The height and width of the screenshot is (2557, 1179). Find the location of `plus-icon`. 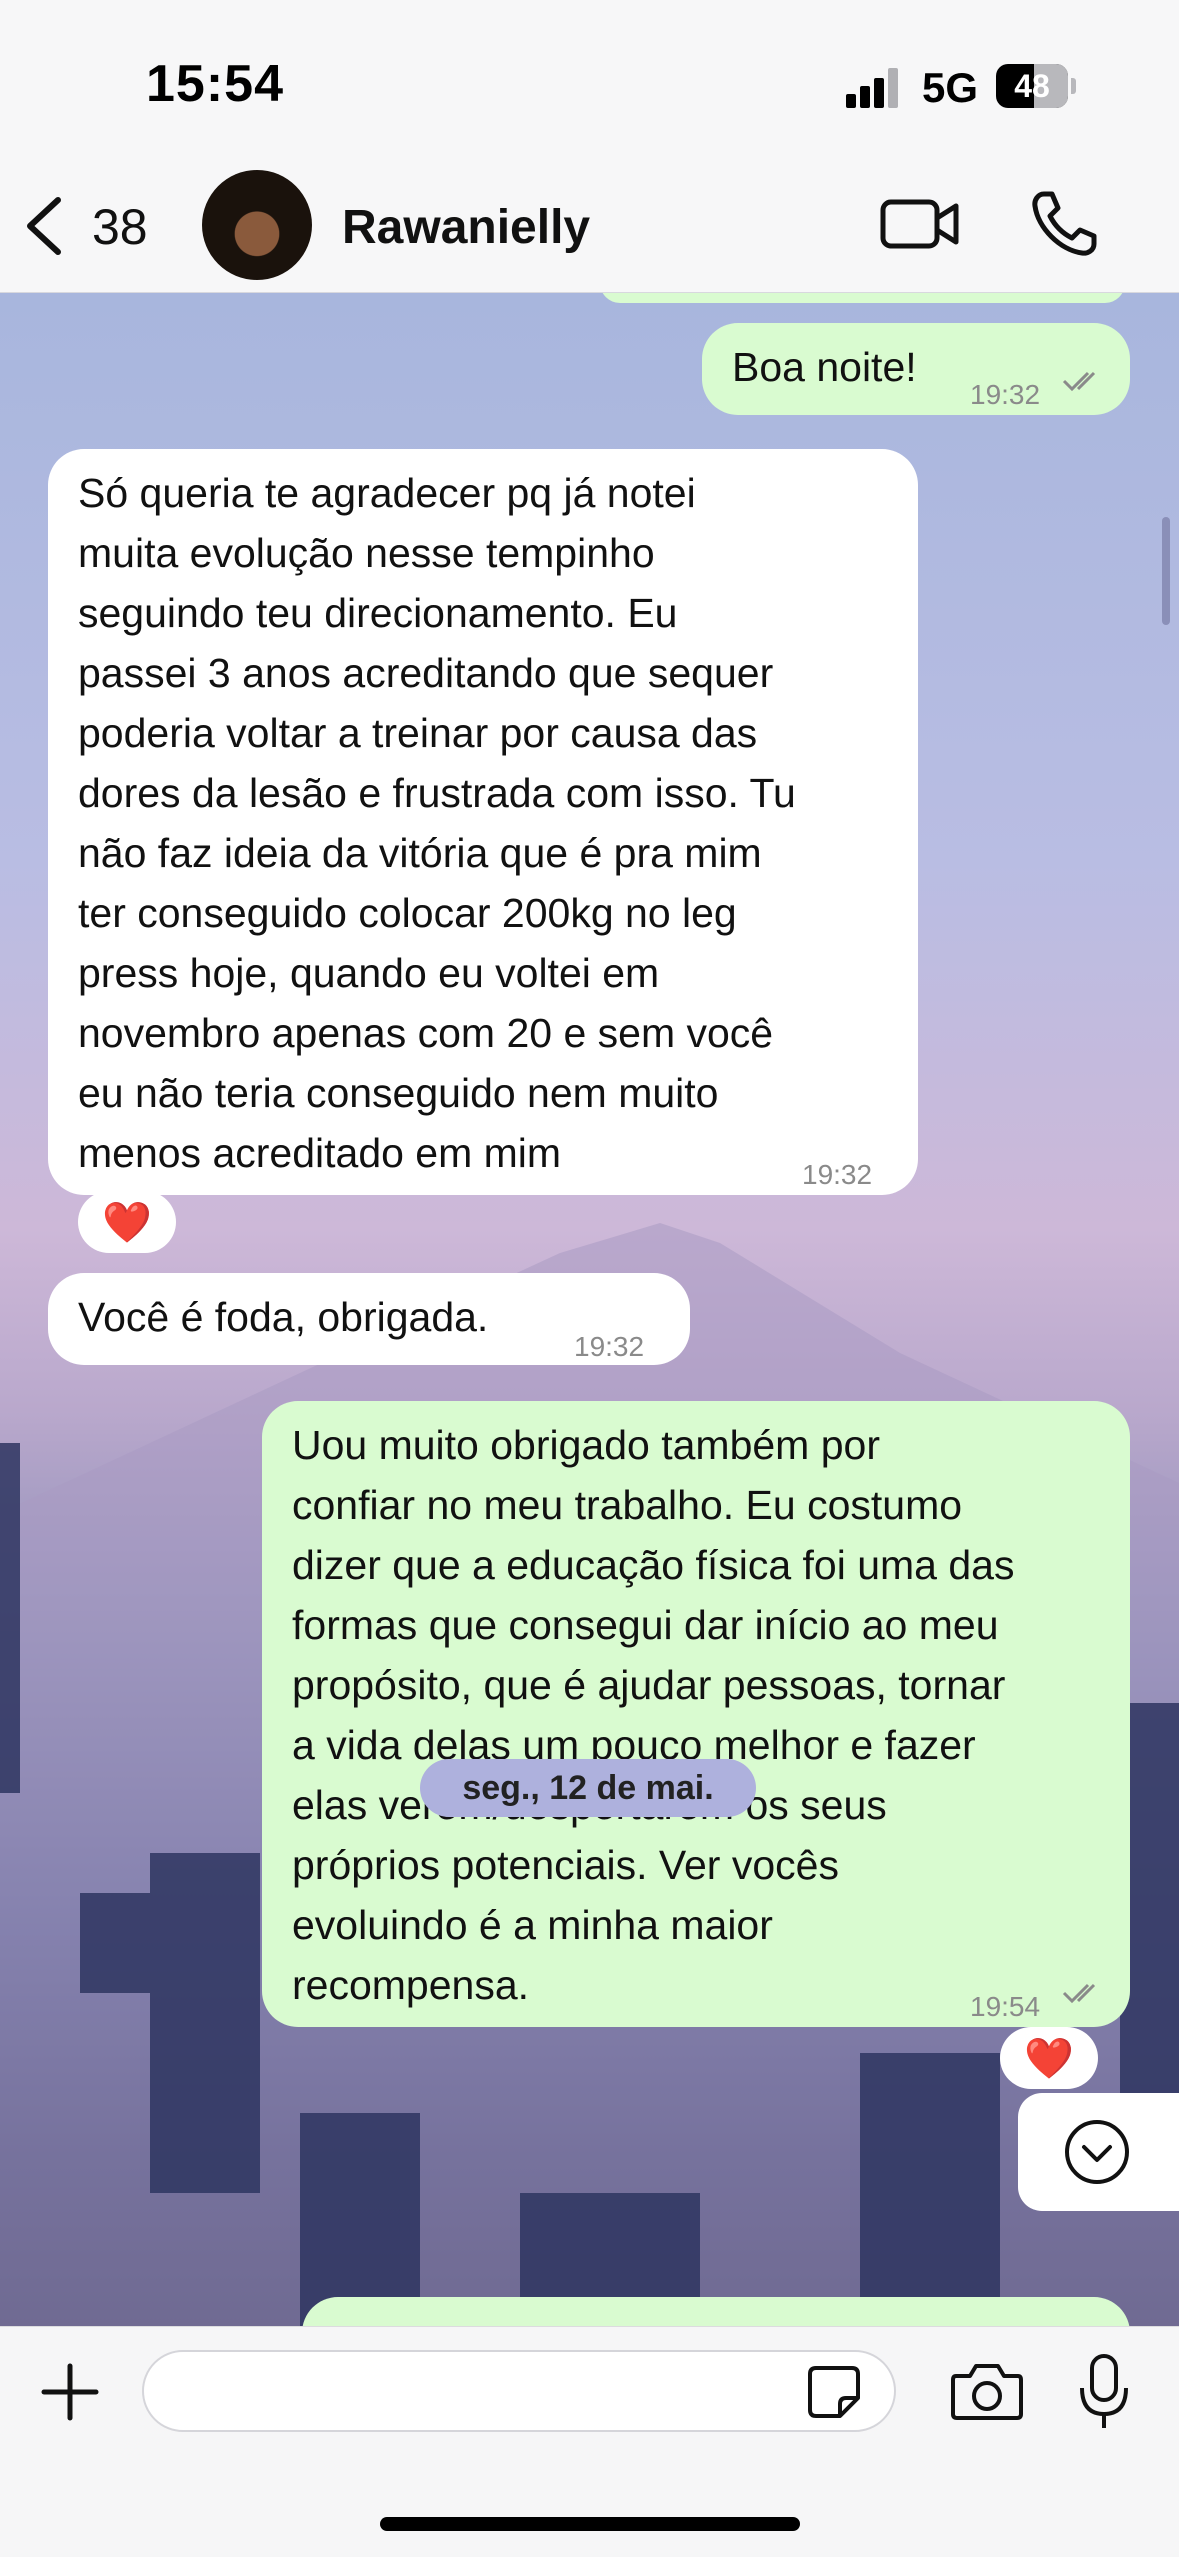

plus-icon is located at coordinates (70, 2392).